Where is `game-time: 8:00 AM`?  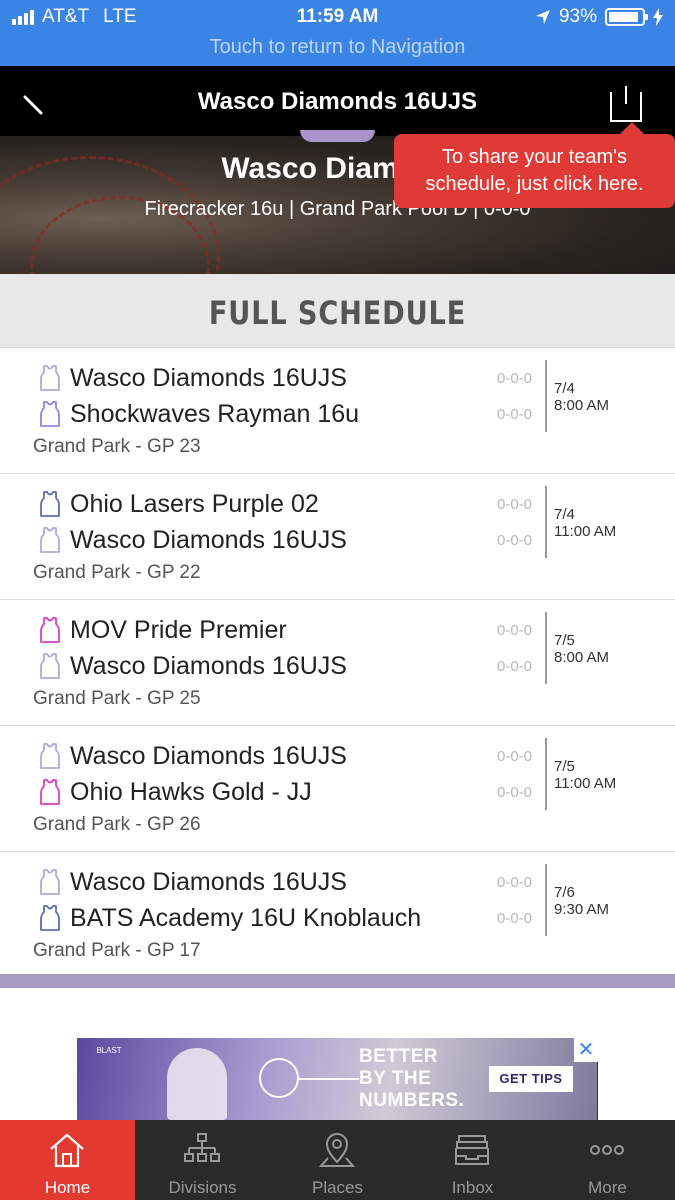 game-time: 8:00 AM is located at coordinates (582, 405).